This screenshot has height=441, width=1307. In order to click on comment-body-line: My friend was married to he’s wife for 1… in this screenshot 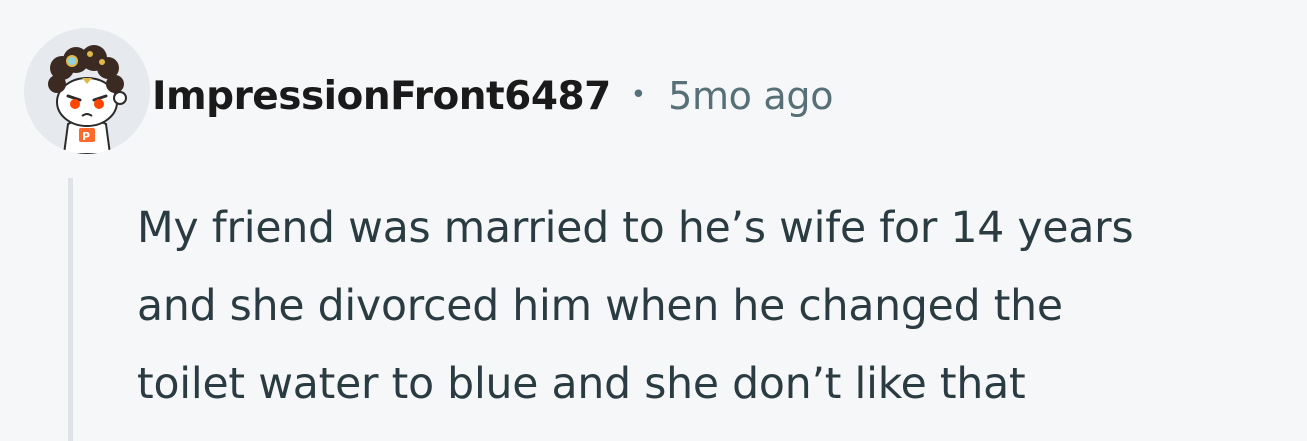, I will do `click(635, 228)`.